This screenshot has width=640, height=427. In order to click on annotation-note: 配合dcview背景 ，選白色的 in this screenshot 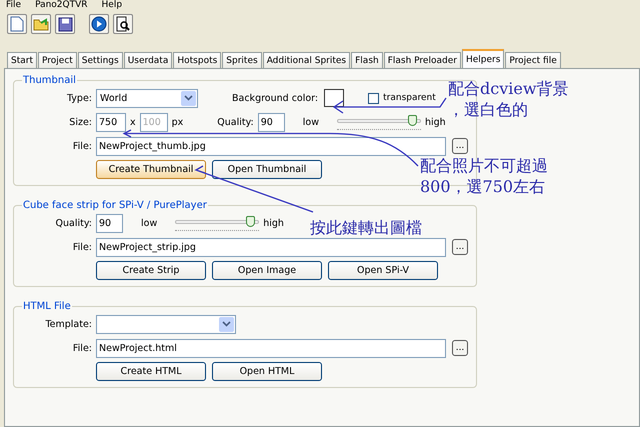, I will do `click(508, 99)`.